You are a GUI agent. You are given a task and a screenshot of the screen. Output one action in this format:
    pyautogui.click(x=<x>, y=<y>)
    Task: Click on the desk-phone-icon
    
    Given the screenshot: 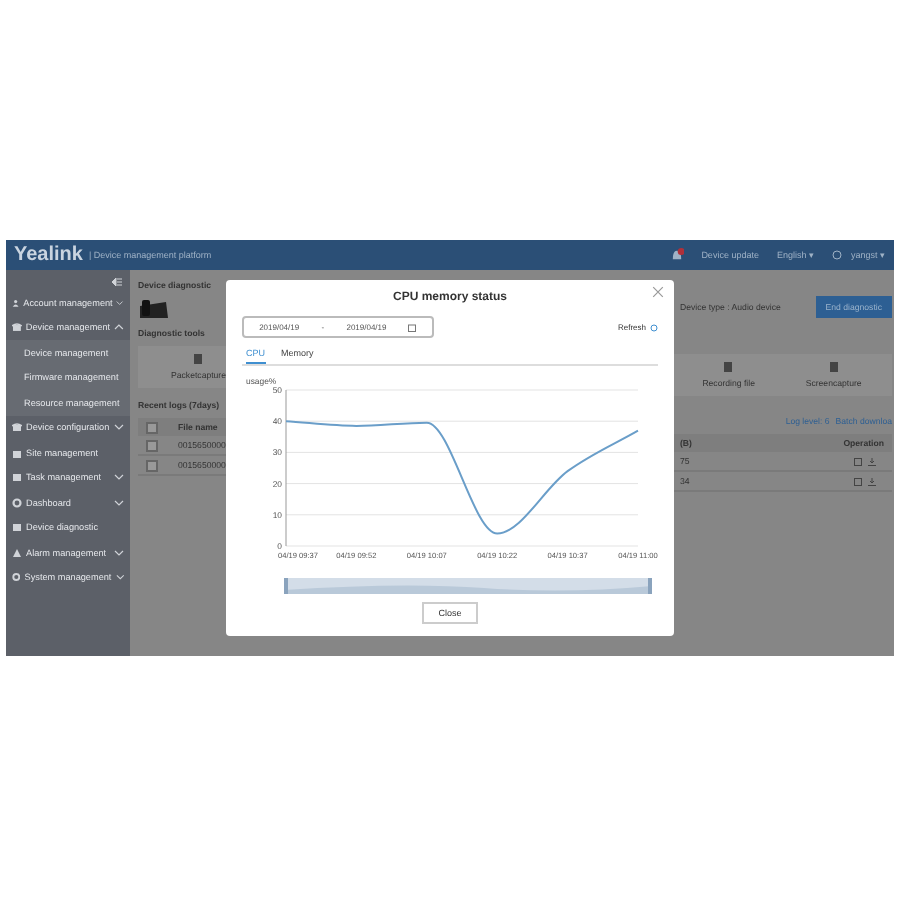 What is the action you would take?
    pyautogui.click(x=154, y=309)
    